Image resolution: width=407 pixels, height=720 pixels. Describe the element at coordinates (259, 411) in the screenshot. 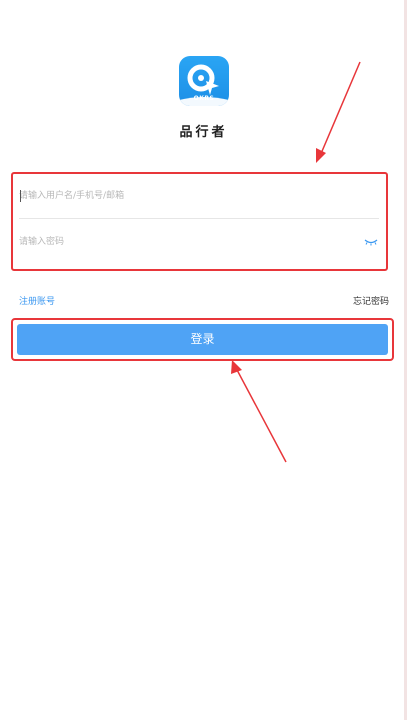

I see `arrow-to-login` at that location.